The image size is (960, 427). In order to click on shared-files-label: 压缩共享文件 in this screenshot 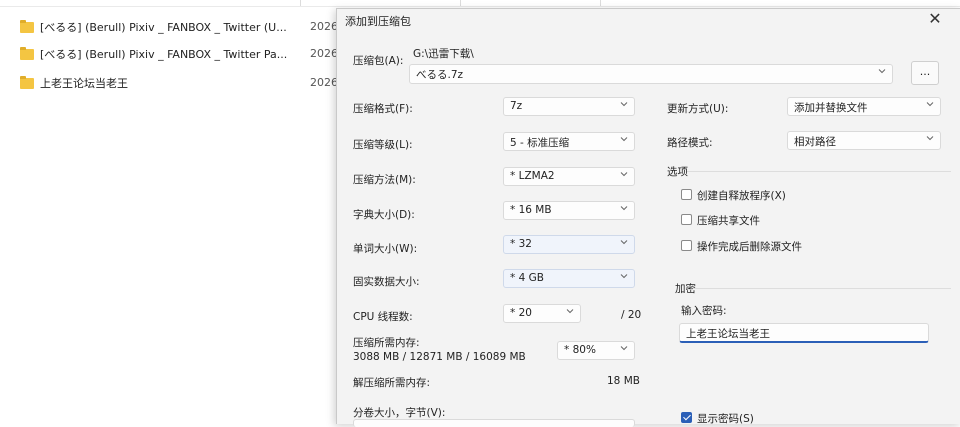, I will do `click(728, 221)`.